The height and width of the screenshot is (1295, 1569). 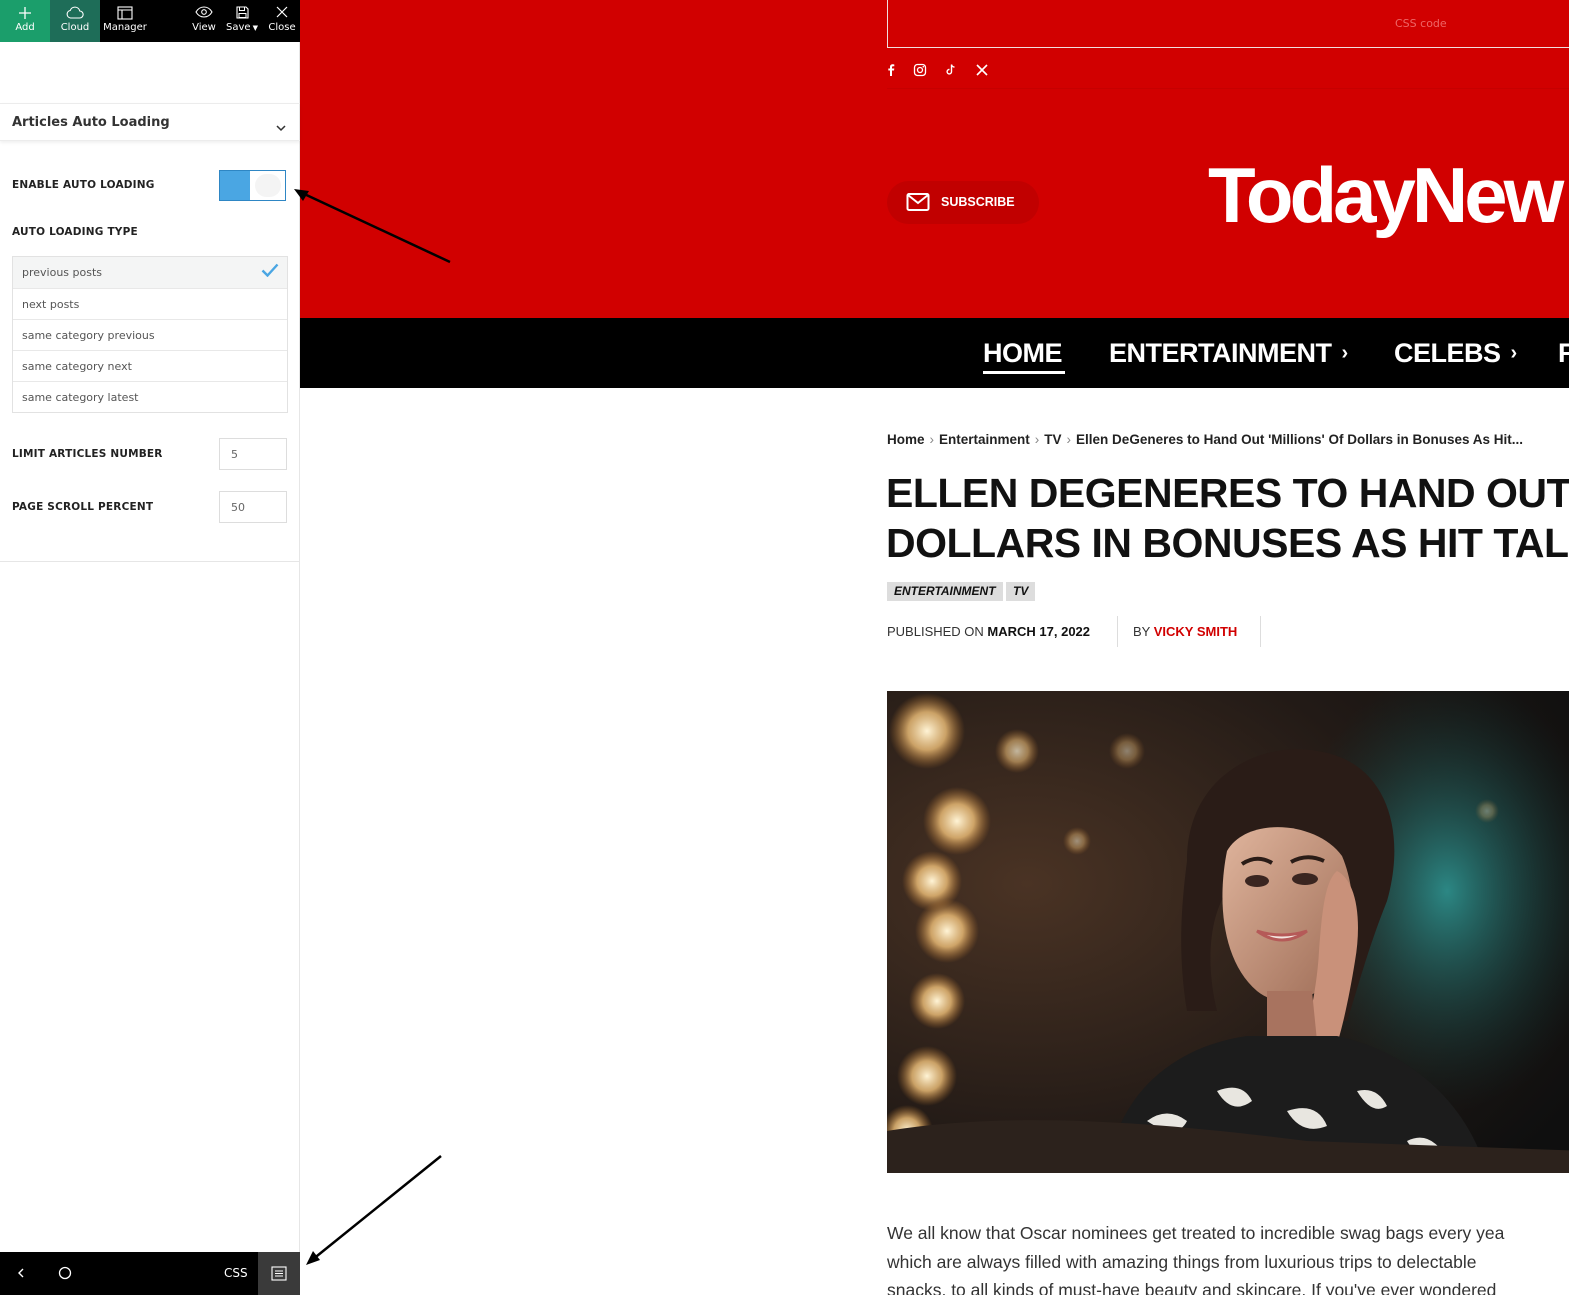 I want to click on home-button, so click(x=65, y=1273).